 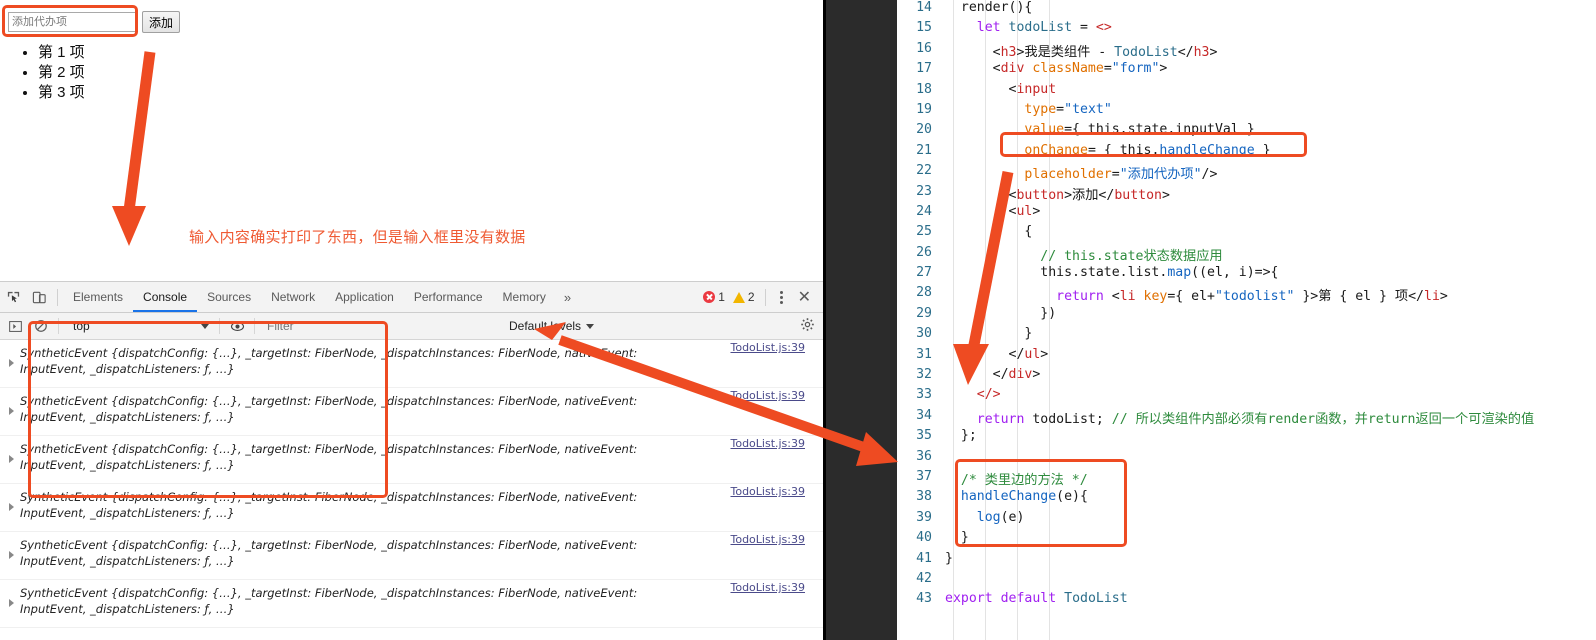 I want to click on line-number: 41, so click(x=924, y=558).